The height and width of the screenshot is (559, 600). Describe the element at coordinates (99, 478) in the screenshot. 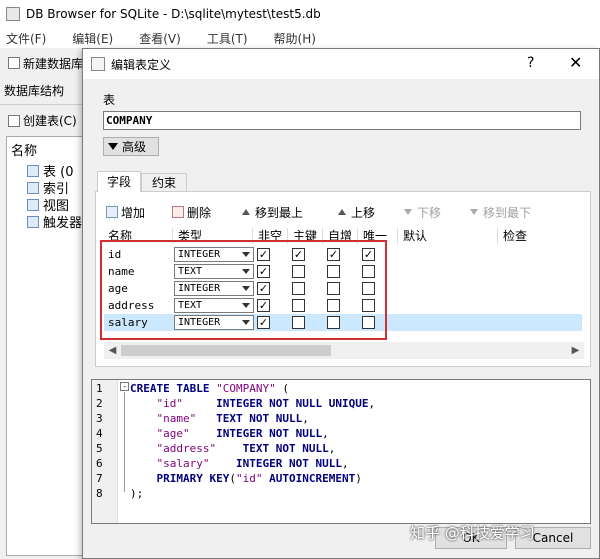

I see `line-number: 7` at that location.